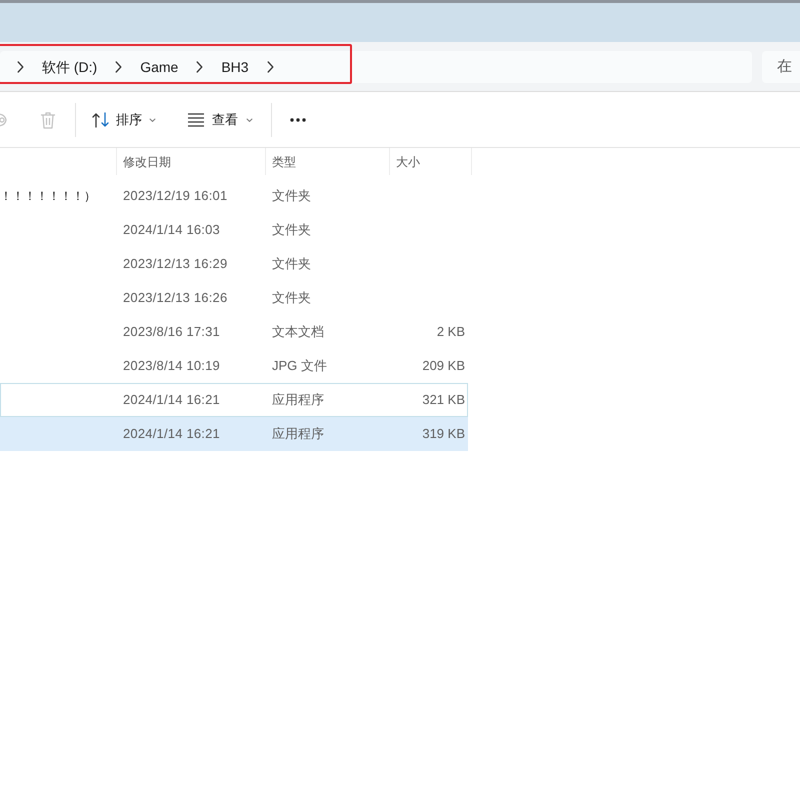  Describe the element at coordinates (781, 66) in the screenshot. I see `search-field: 在` at that location.